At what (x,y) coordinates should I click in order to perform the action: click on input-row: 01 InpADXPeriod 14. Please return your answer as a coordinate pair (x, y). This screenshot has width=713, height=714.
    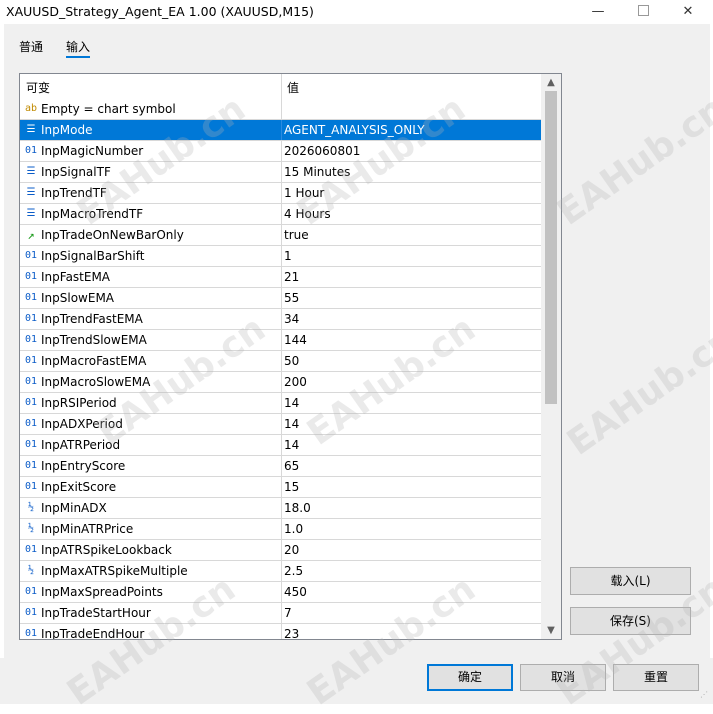
    Looking at the image, I should click on (280, 424).